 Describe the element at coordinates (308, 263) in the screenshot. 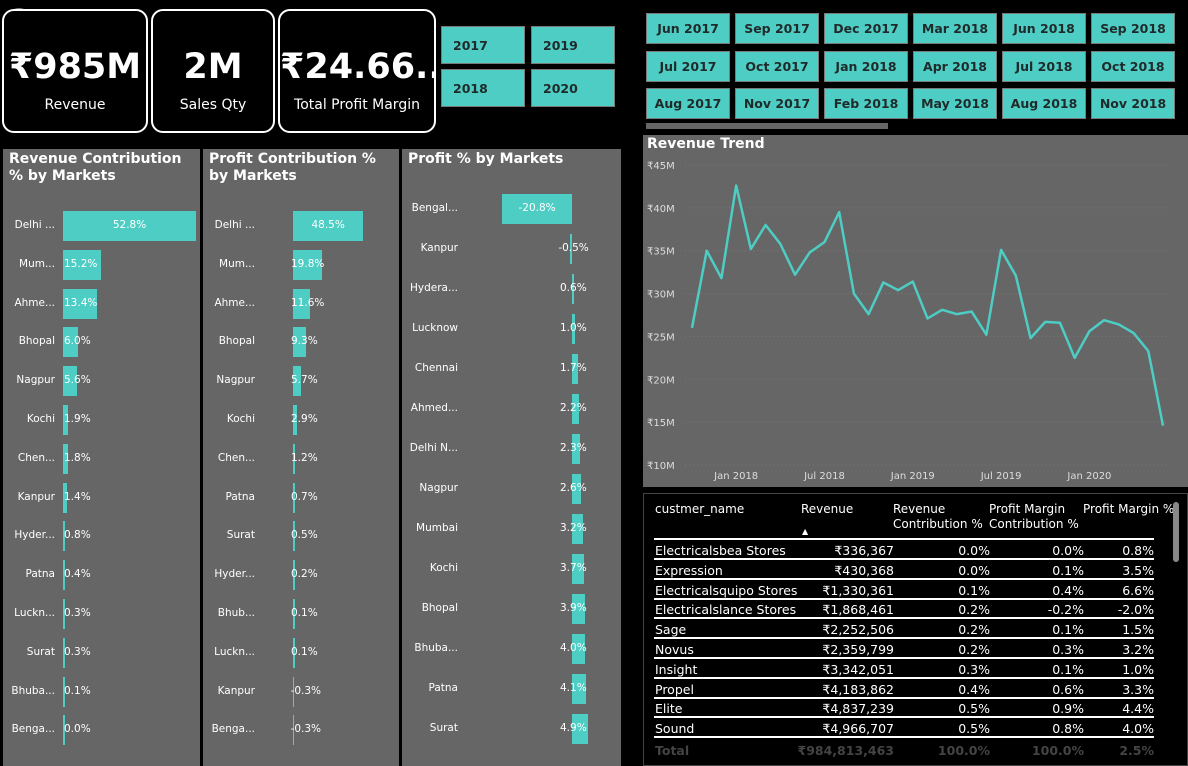

I see `bar-value: 19.8%` at that location.